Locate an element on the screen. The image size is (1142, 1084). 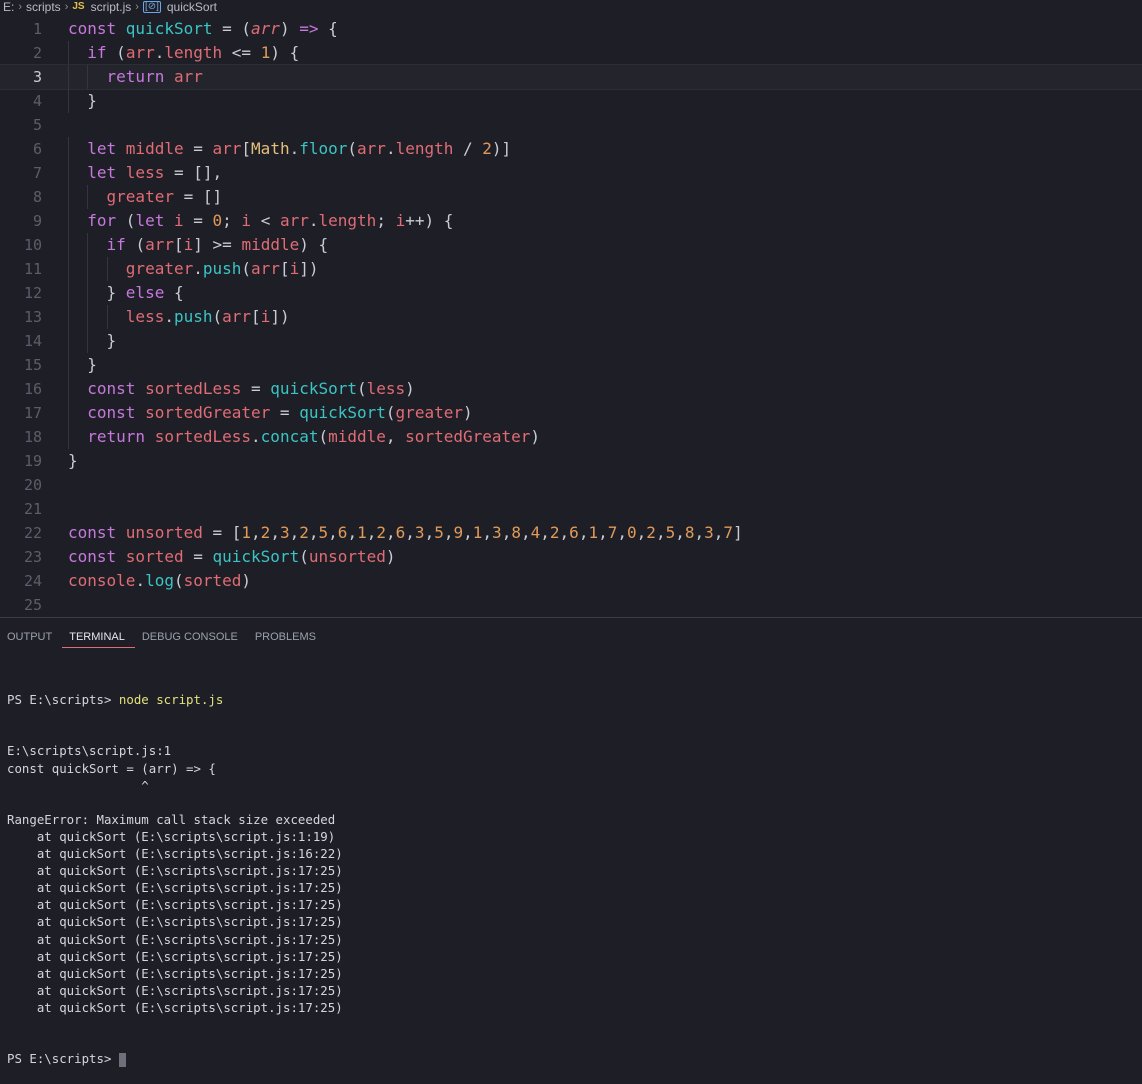
breadcrumb-symbol: quickSort is located at coordinates (192, 7).